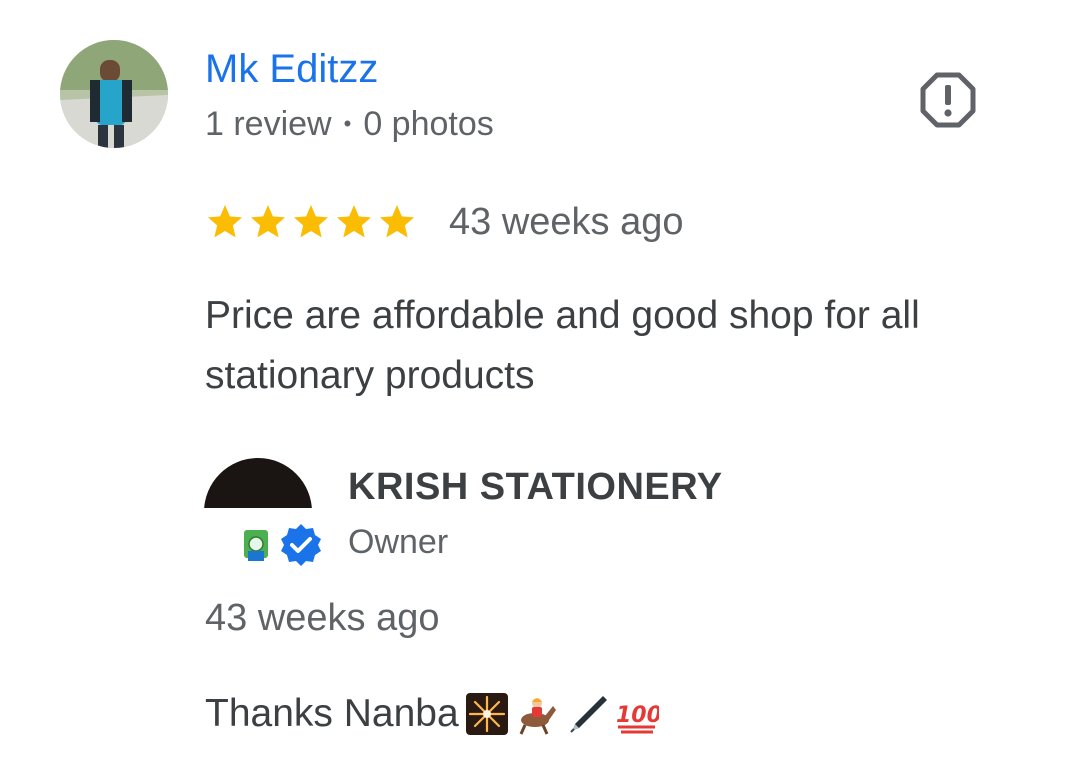  Describe the element at coordinates (114, 94) in the screenshot. I see `reviewer-avatar` at that location.